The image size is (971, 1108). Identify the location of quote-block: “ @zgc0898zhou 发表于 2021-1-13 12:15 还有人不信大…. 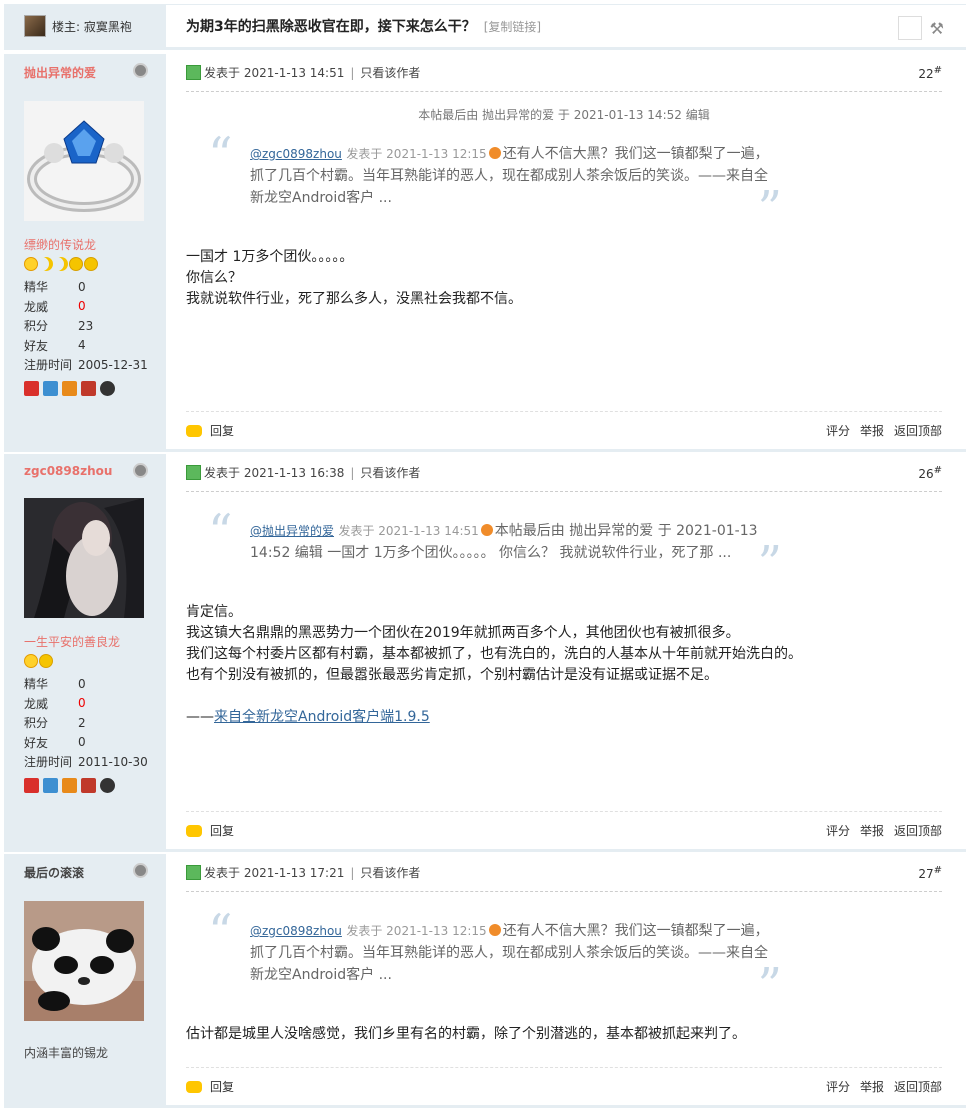
(495, 182).